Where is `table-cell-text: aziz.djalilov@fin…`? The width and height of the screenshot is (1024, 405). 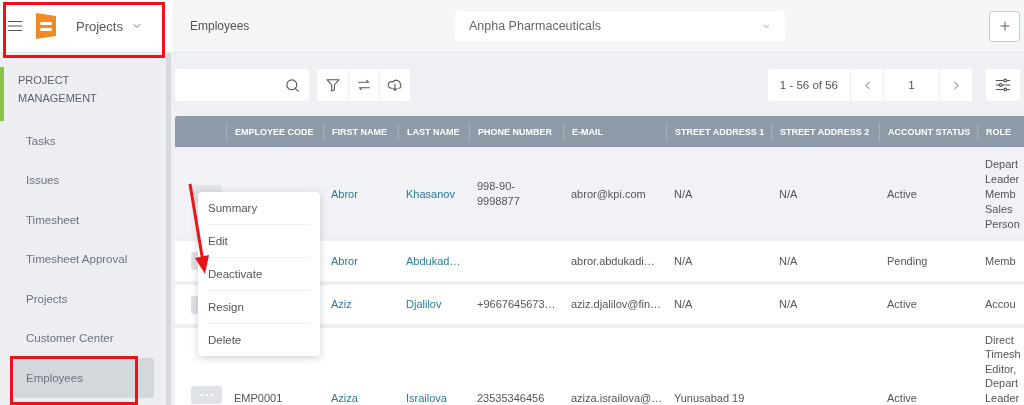 table-cell-text: aziz.djalilov@fin… is located at coordinates (616, 304).